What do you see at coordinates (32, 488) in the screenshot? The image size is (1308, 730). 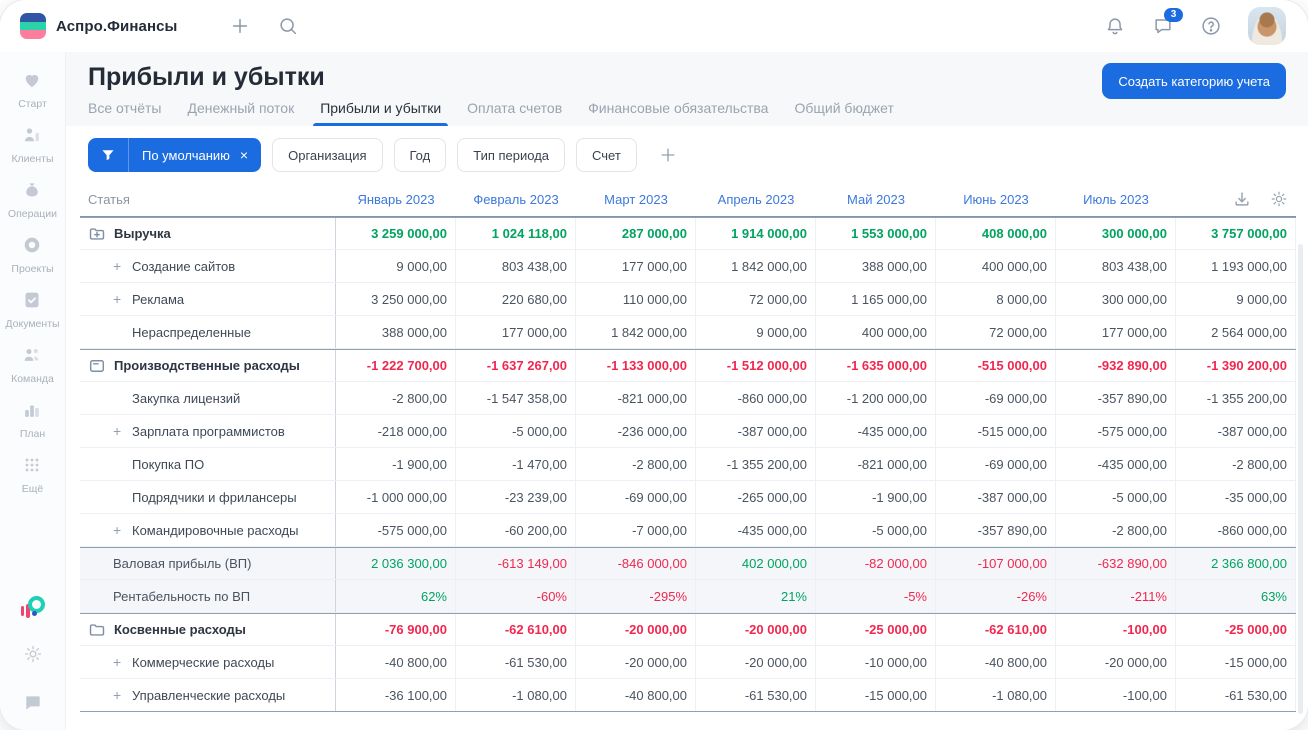 I see `sidebar-item-label: Ещё` at bounding box center [32, 488].